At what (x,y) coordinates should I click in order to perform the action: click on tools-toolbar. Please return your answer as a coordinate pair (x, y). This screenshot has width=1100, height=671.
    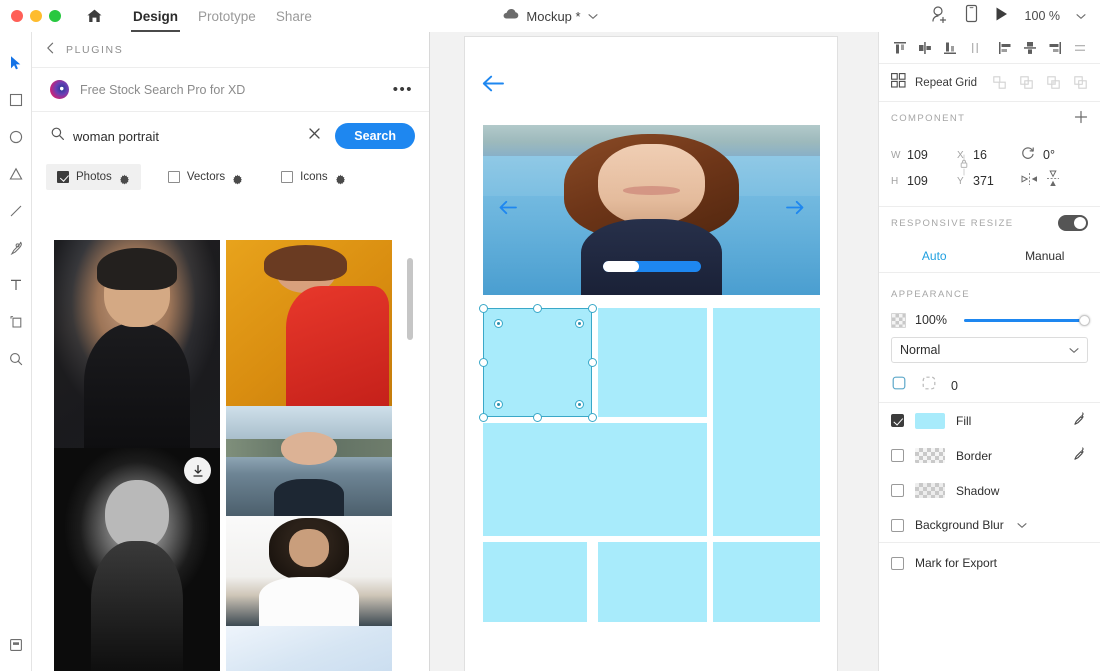
    Looking at the image, I should click on (16, 351).